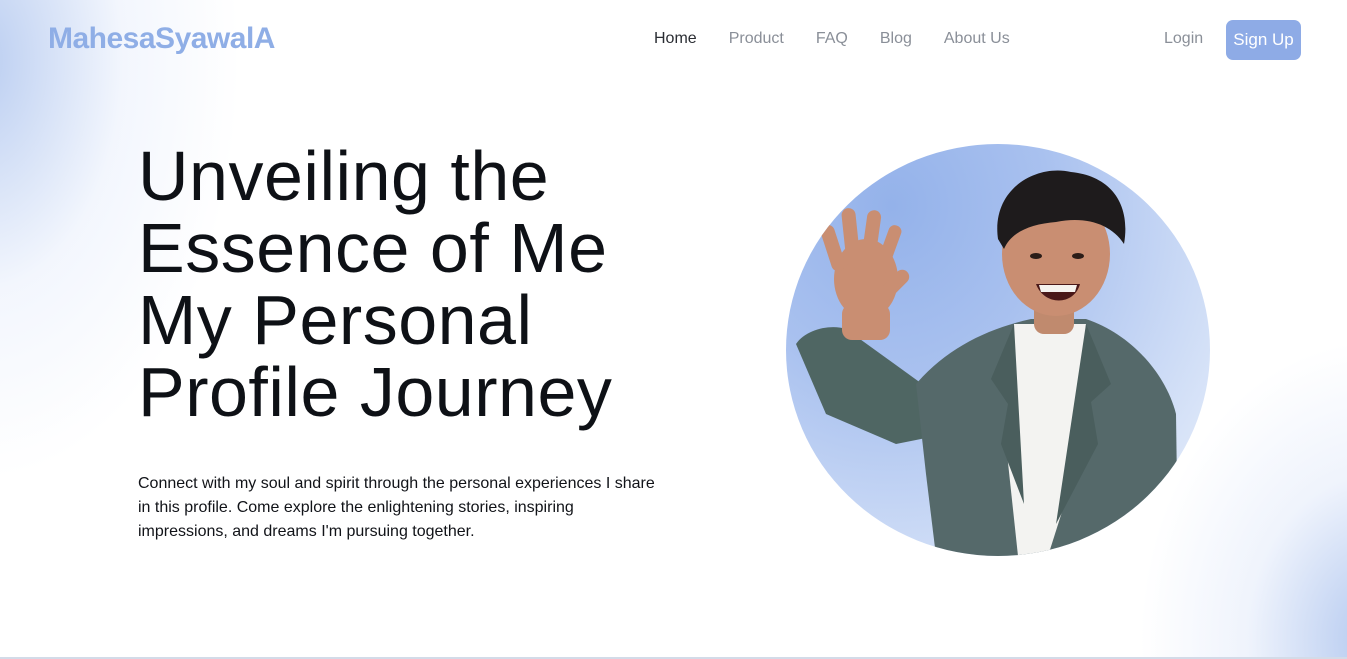 The width and height of the screenshot is (1347, 659). I want to click on hero-headline-line-1: Unveiling the, so click(344, 176).